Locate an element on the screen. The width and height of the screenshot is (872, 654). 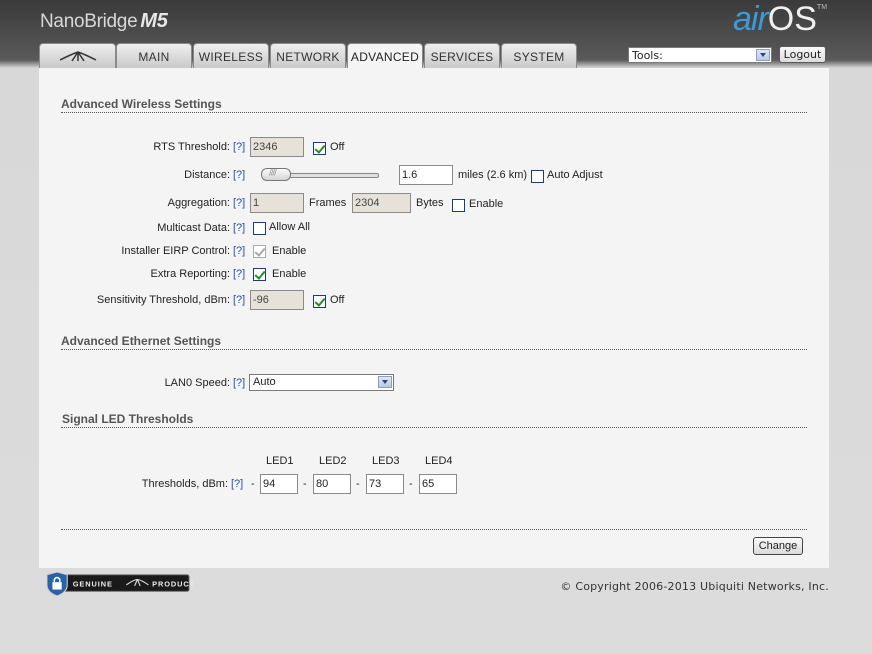
tab-main: MAIN is located at coordinates (154, 55).